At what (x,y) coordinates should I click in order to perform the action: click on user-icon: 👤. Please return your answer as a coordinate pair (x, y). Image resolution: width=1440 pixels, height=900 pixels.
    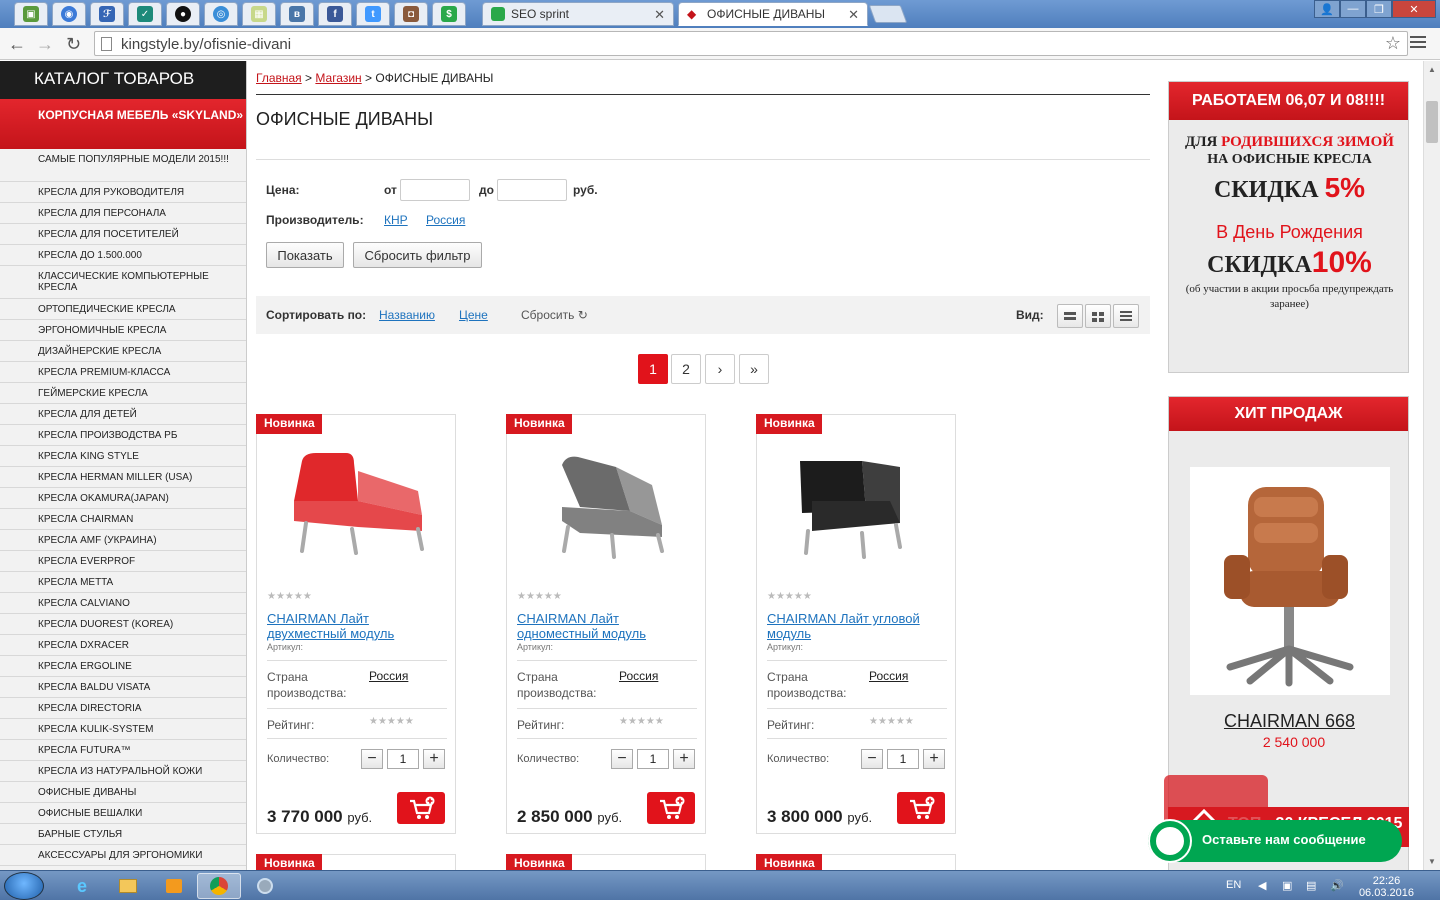
    Looking at the image, I should click on (1327, 9).